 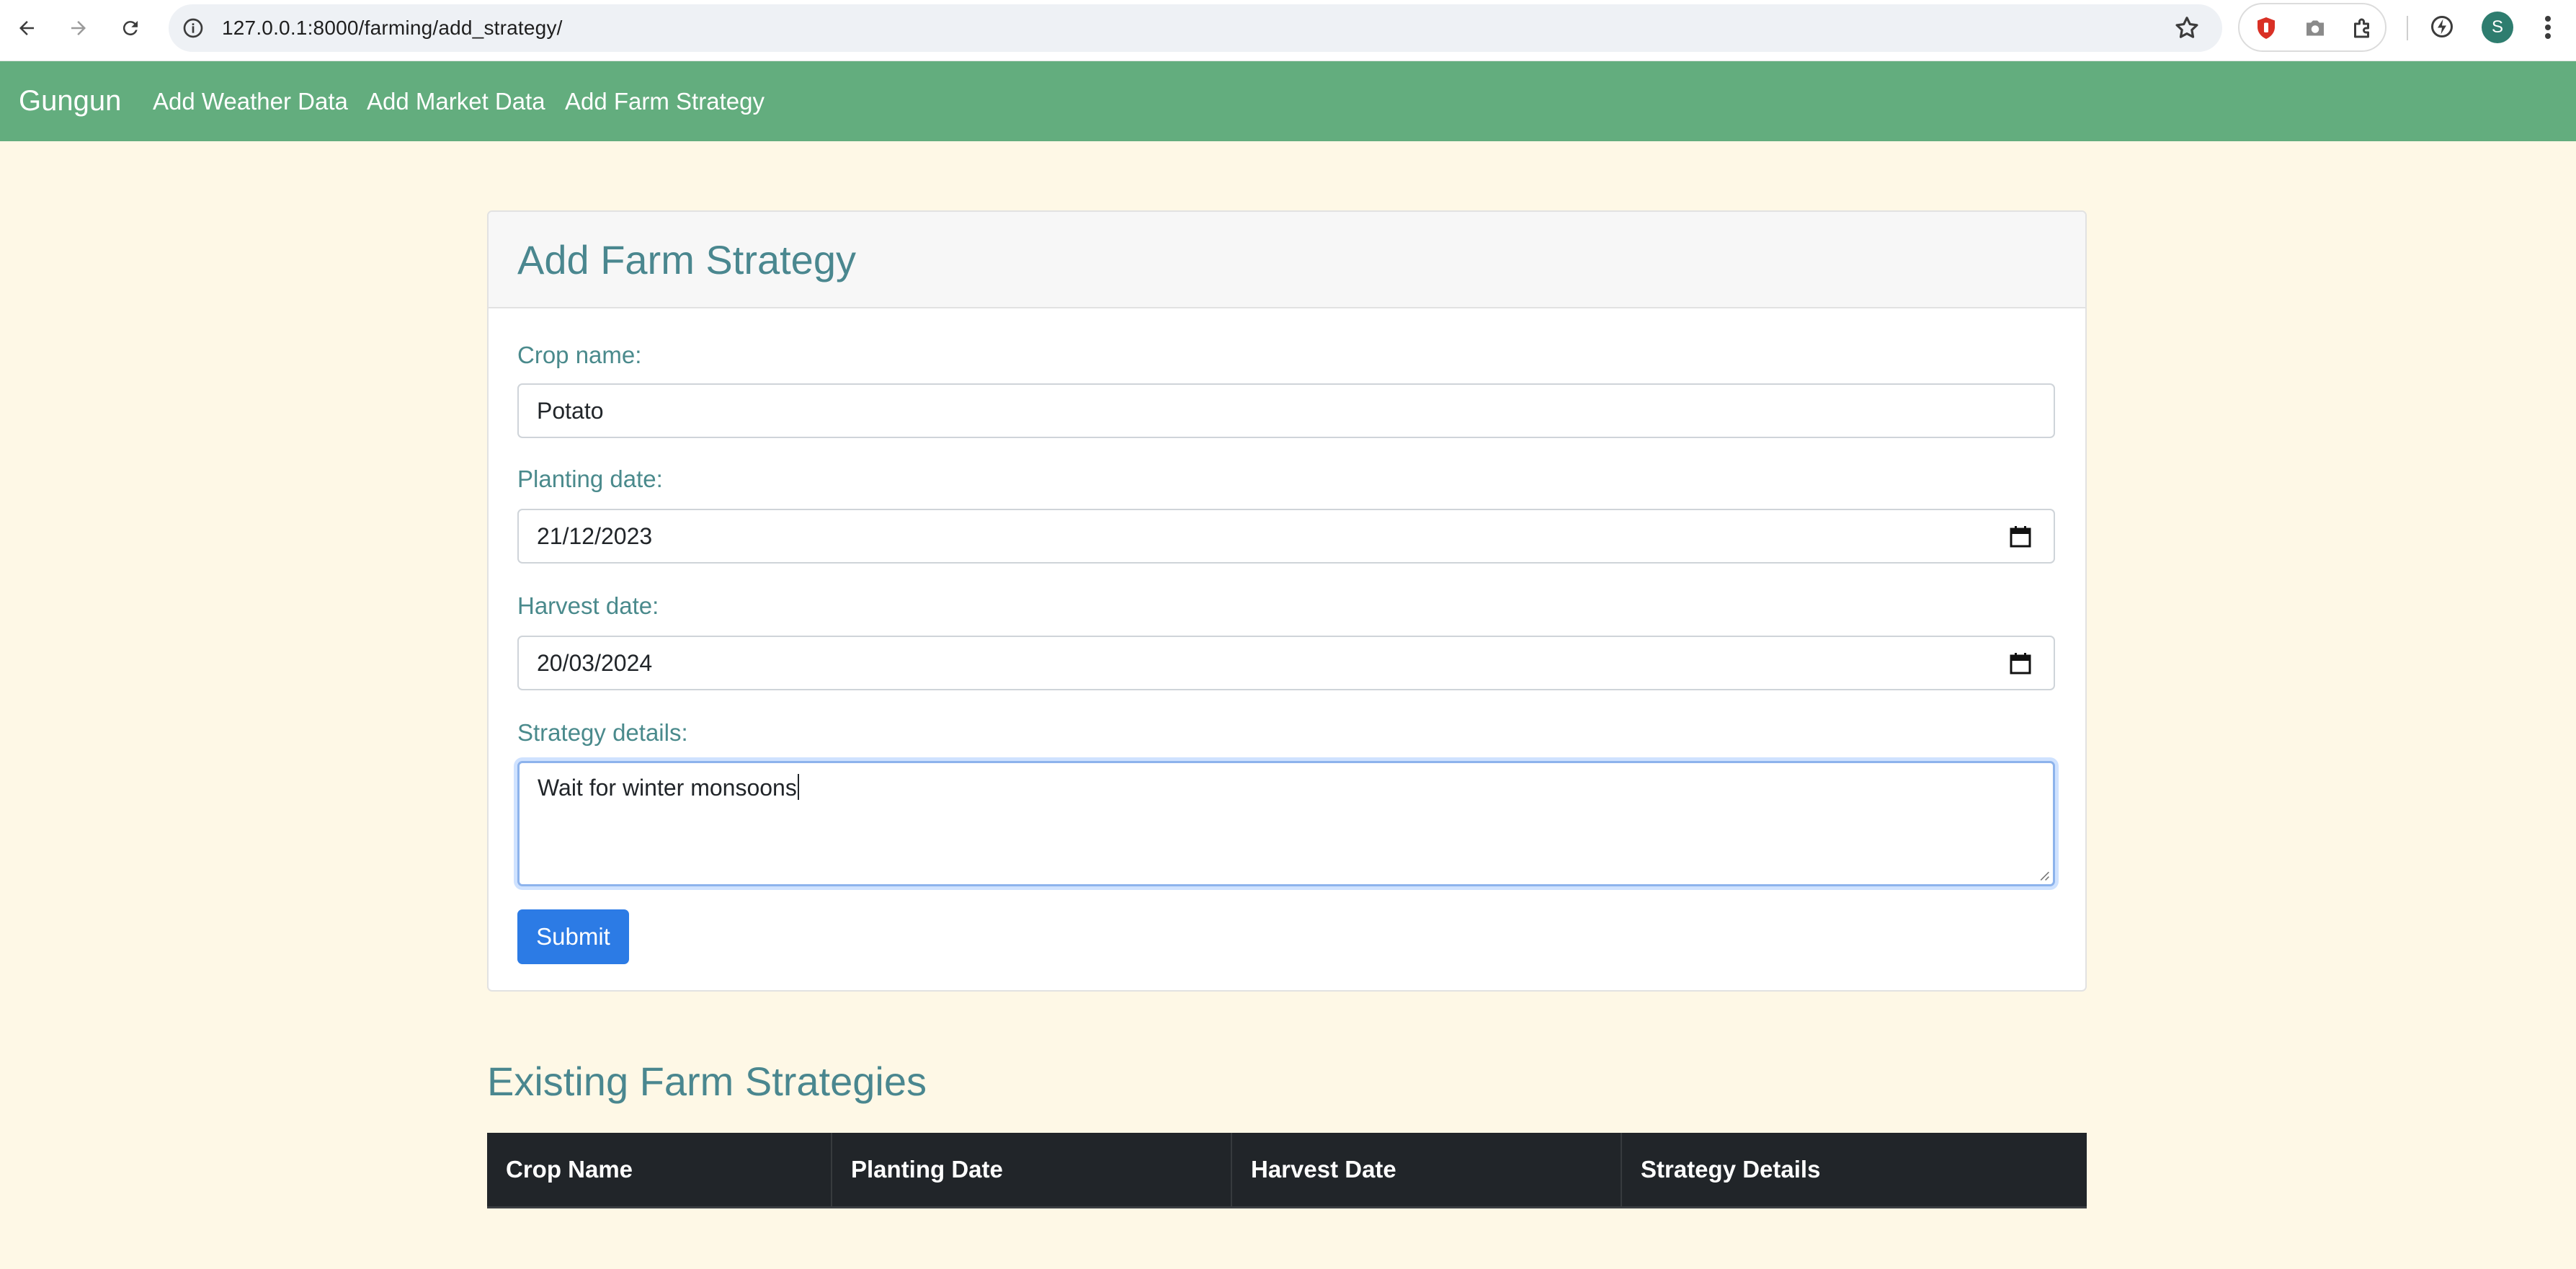 I want to click on reload-icon, so click(x=130, y=28).